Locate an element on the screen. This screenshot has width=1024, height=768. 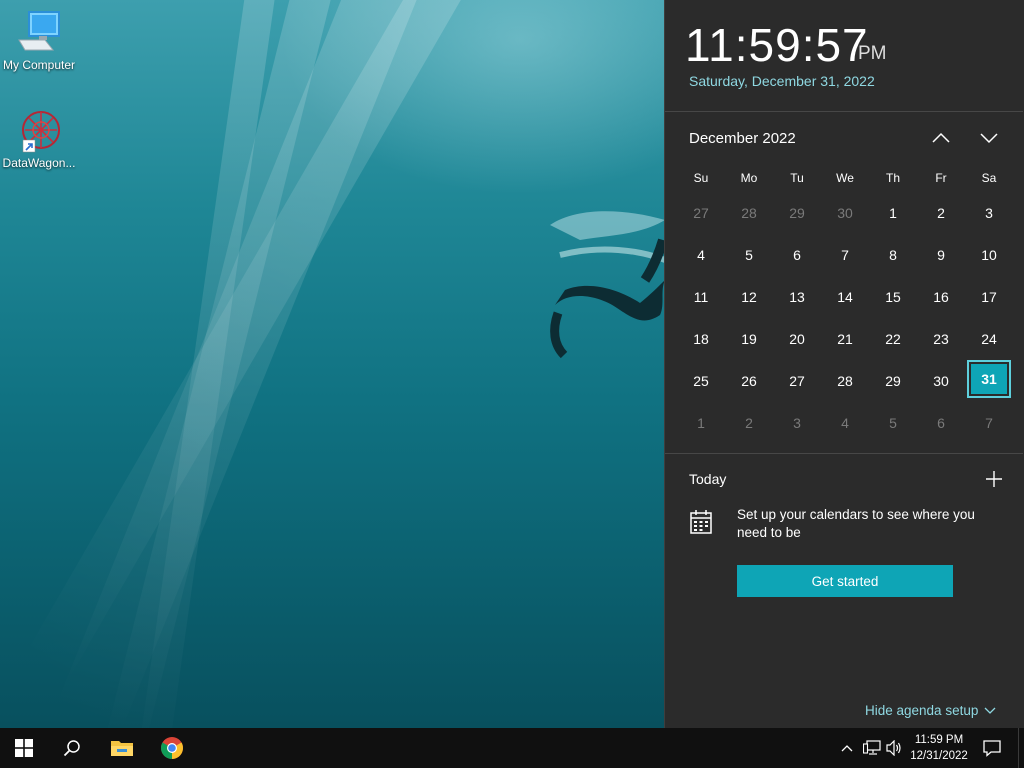
calendar-day: 16 is located at coordinates (941, 297).